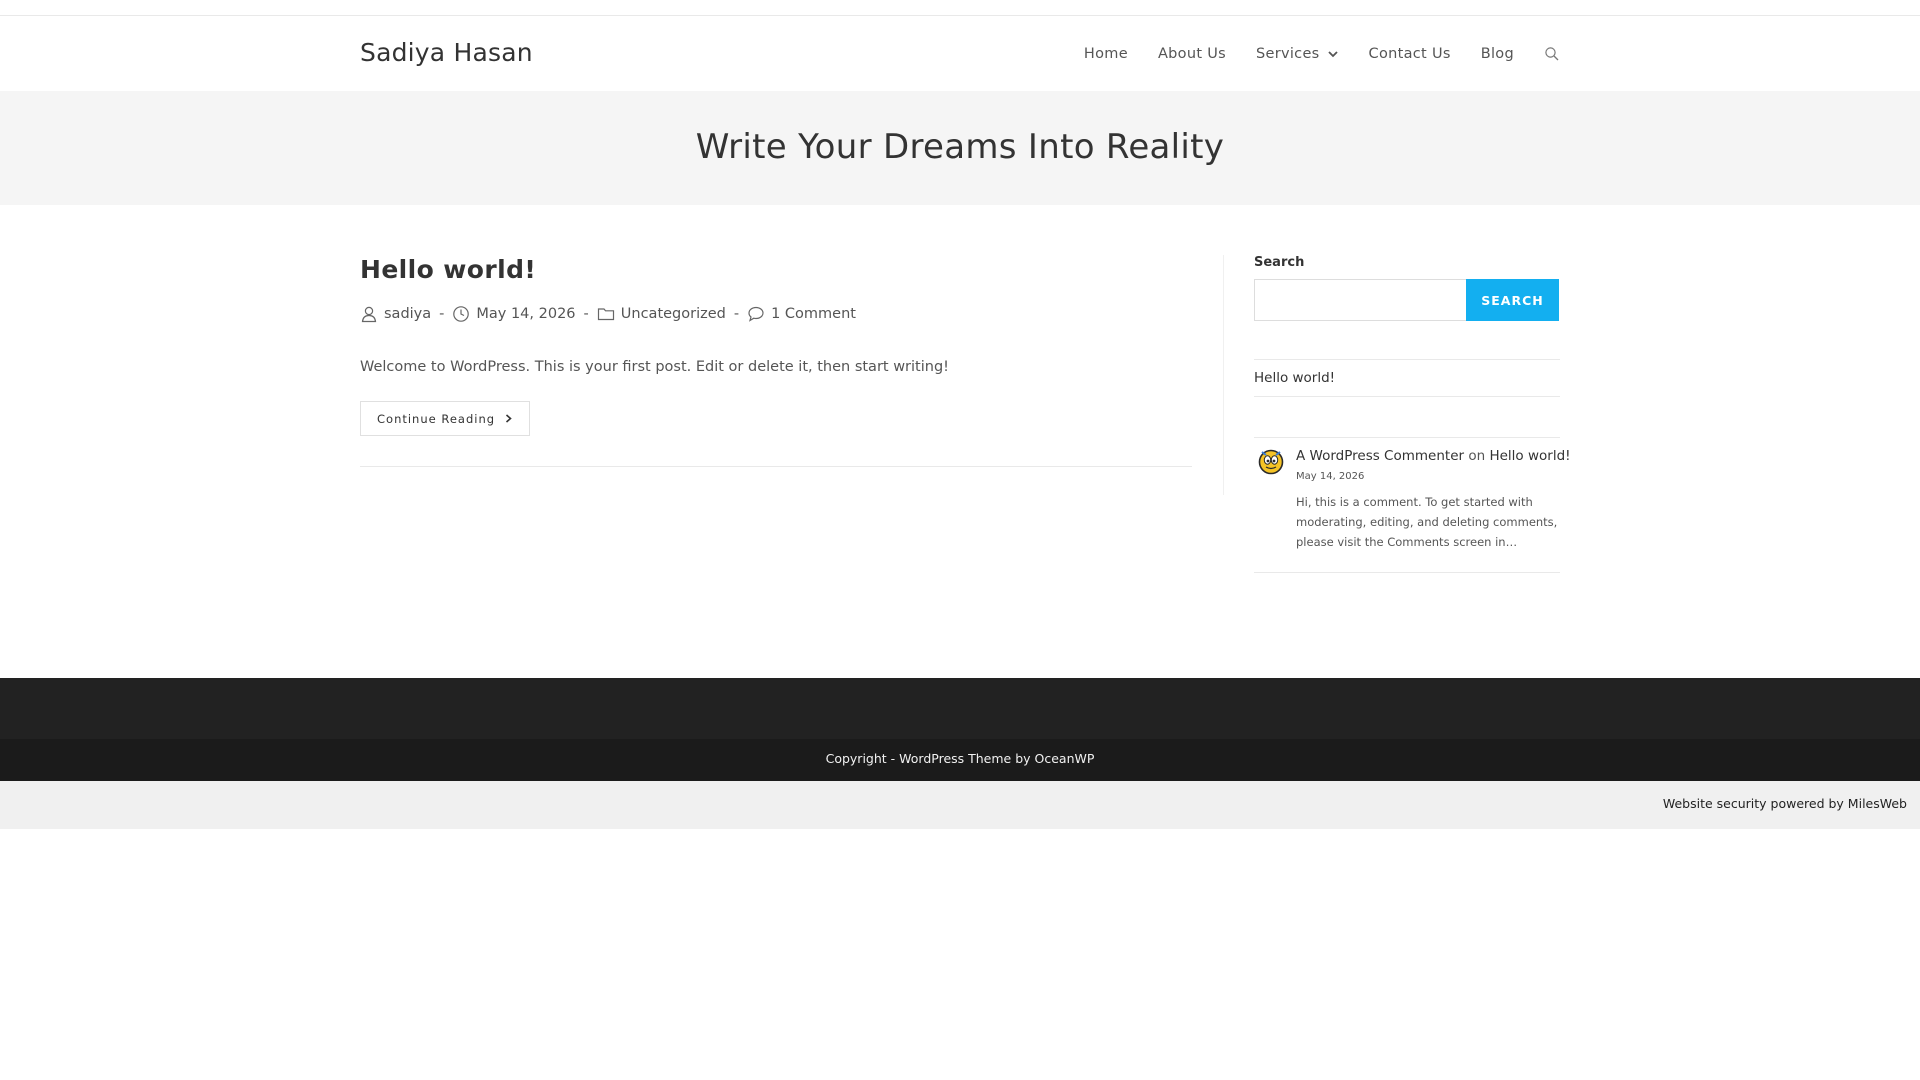  I want to click on footer-bottom: Copyright - WordPress Theme by OceanWP, so click(960, 760).